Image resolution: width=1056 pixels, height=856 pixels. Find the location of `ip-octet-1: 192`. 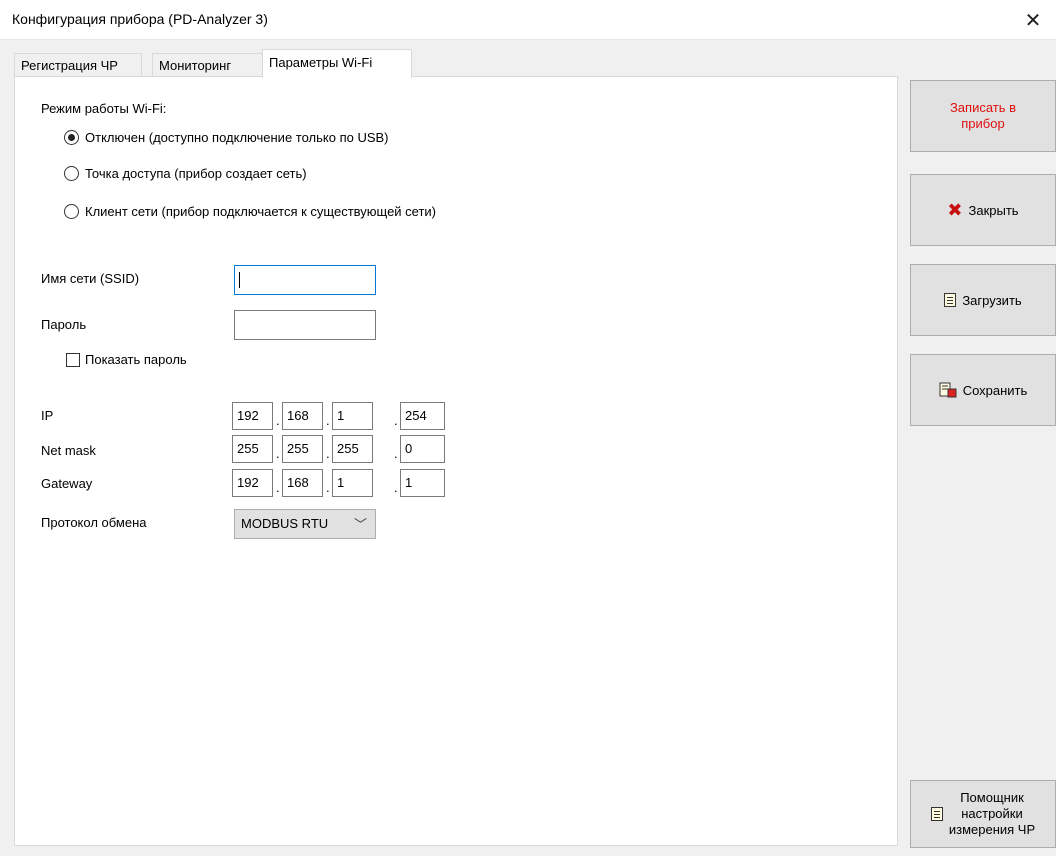

ip-octet-1: 192 is located at coordinates (252, 416).